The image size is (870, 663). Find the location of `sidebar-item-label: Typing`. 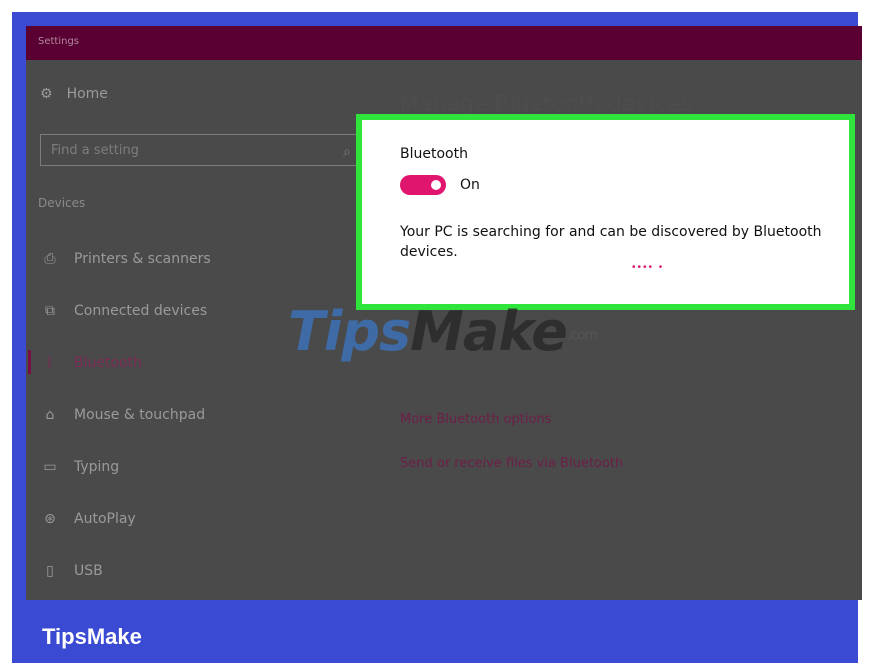

sidebar-item-label: Typing is located at coordinates (97, 467).